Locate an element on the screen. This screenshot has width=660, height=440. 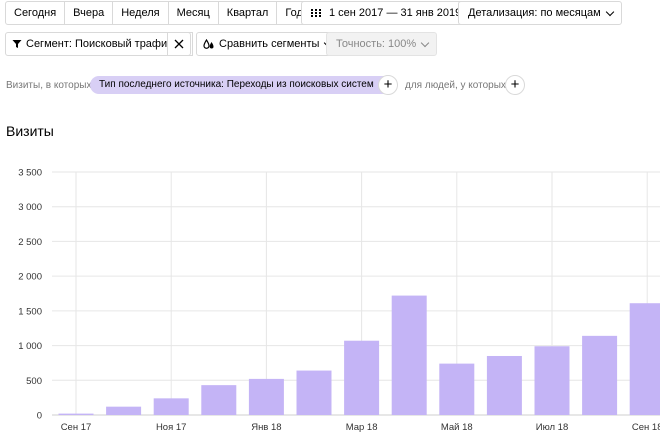
chart-title: Визиты is located at coordinates (30, 131).